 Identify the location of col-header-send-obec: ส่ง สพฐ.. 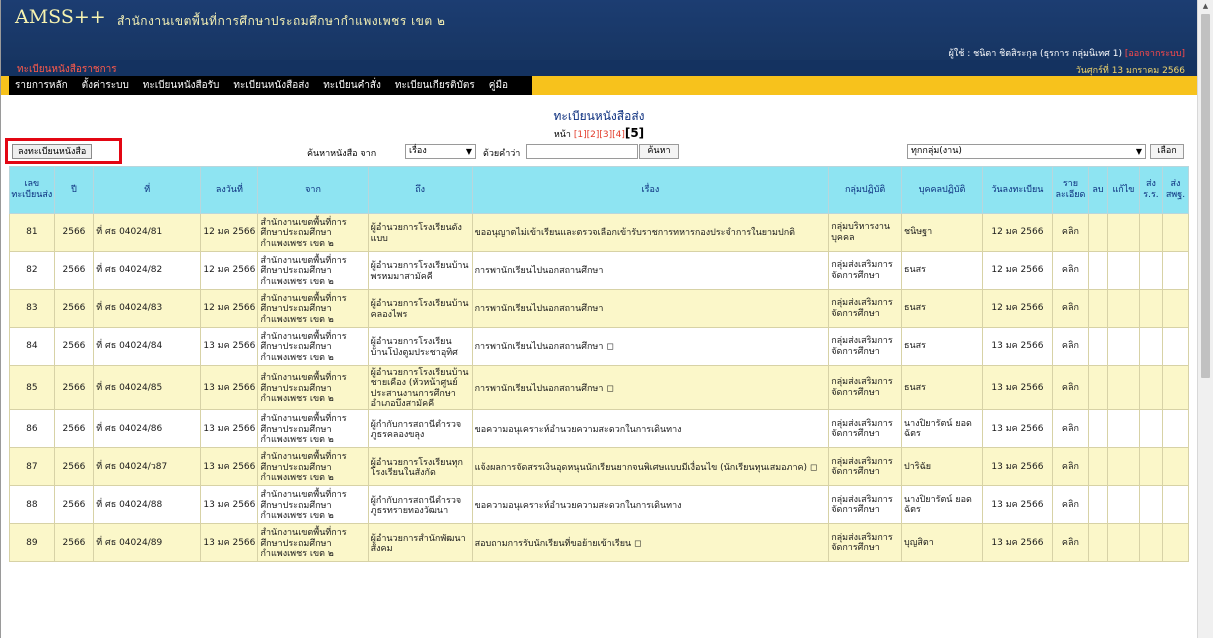
(1175, 190).